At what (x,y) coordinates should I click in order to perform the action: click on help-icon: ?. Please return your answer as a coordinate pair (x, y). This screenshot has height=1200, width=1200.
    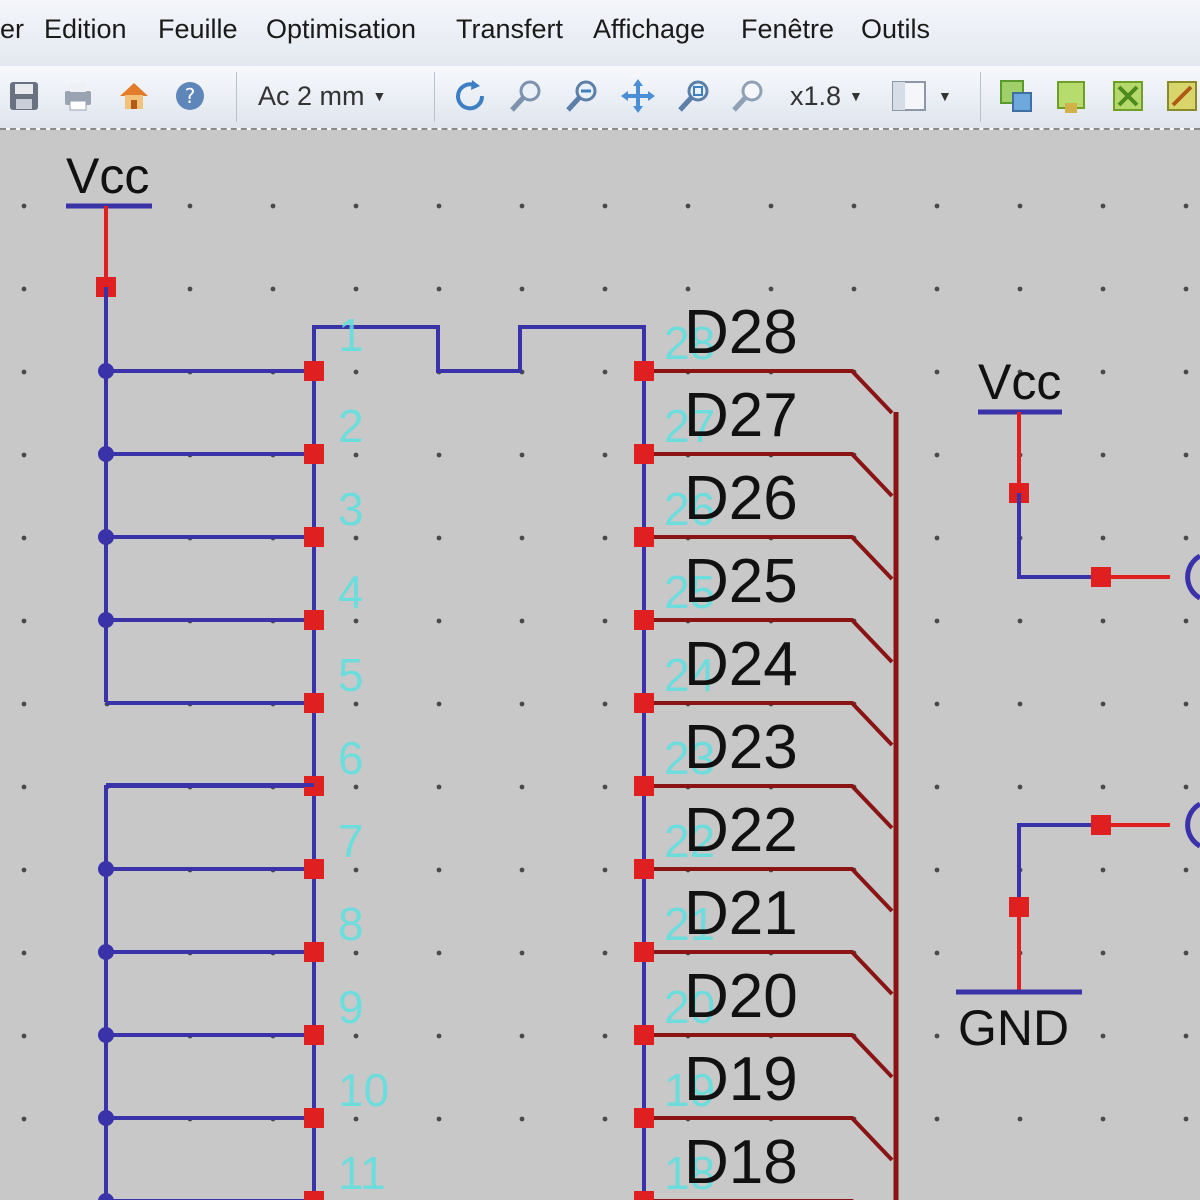
    Looking at the image, I should click on (190, 96).